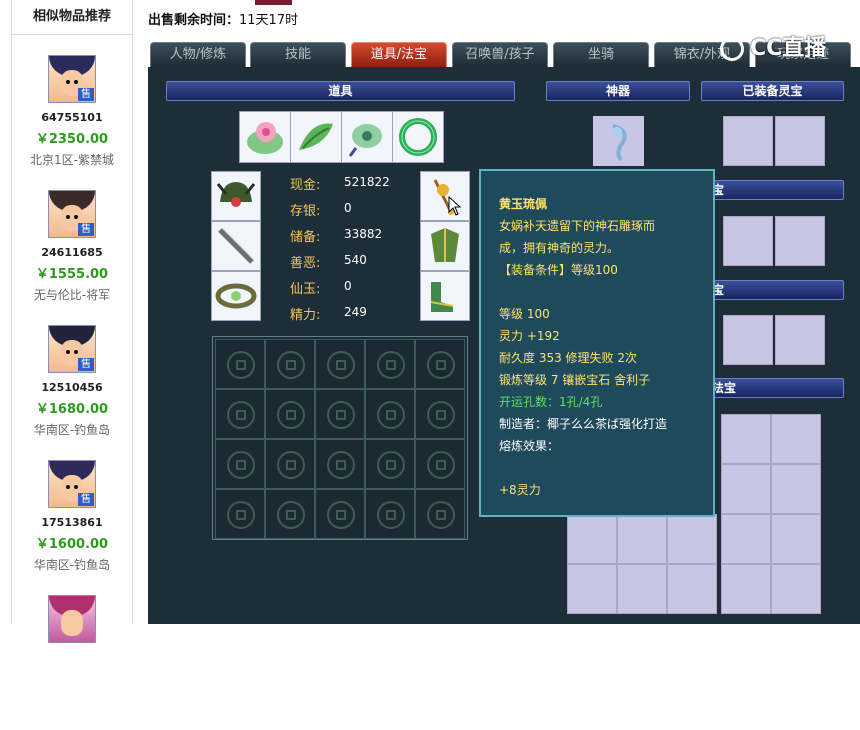  I want to click on tooltip-item-name: 黄玉琉佩, so click(523, 204).